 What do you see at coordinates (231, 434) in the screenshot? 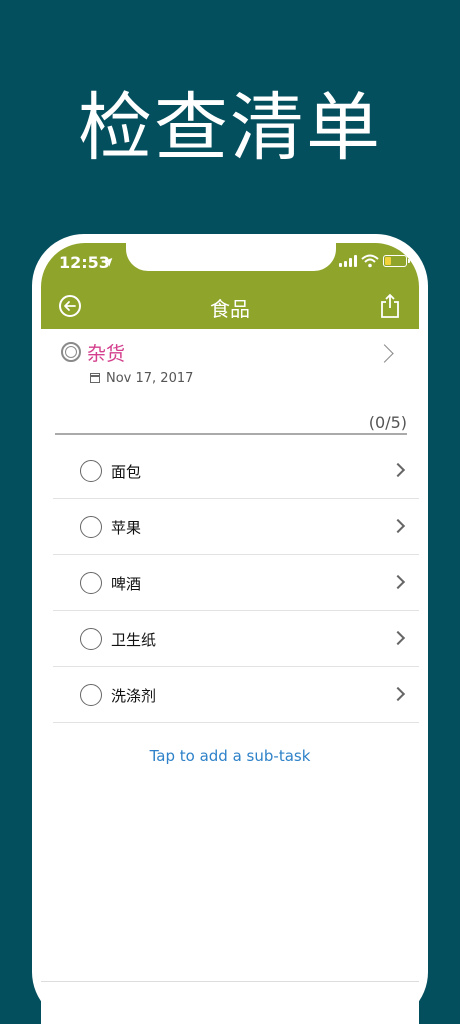
I see `progress-divider` at bounding box center [231, 434].